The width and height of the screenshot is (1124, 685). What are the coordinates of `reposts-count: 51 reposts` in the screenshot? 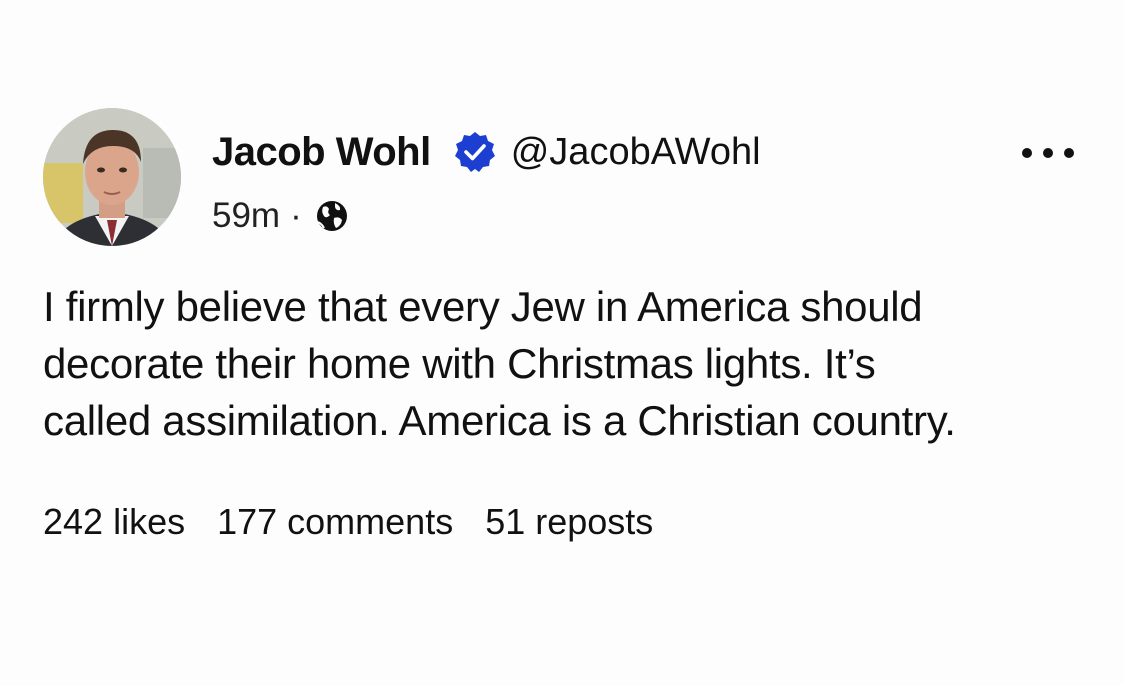 It's located at (569, 522).